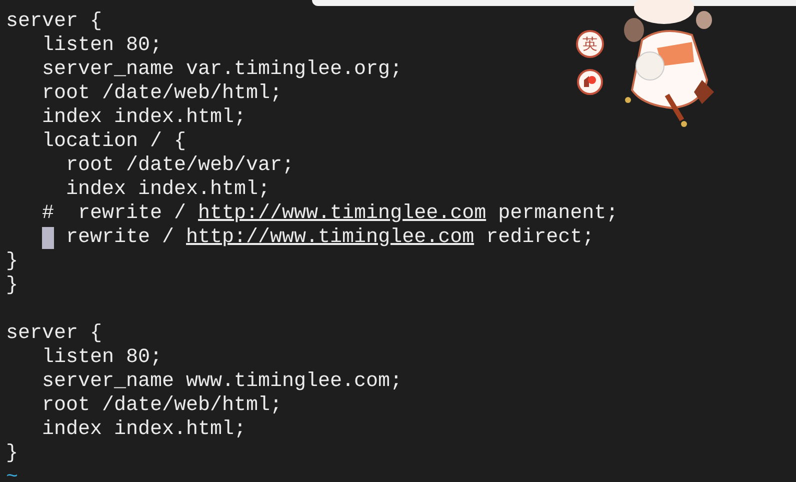 This screenshot has height=482, width=796. What do you see at coordinates (114, 214) in the screenshot?
I see `code-text: # rewrite /` at bounding box center [114, 214].